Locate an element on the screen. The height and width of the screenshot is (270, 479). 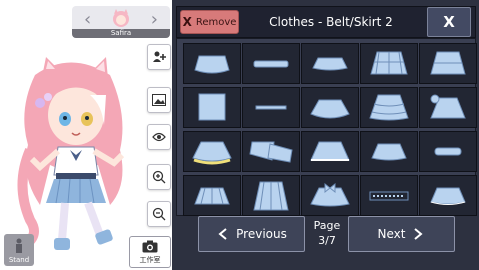
item-scallop-skirt is located at coordinates (389, 151).